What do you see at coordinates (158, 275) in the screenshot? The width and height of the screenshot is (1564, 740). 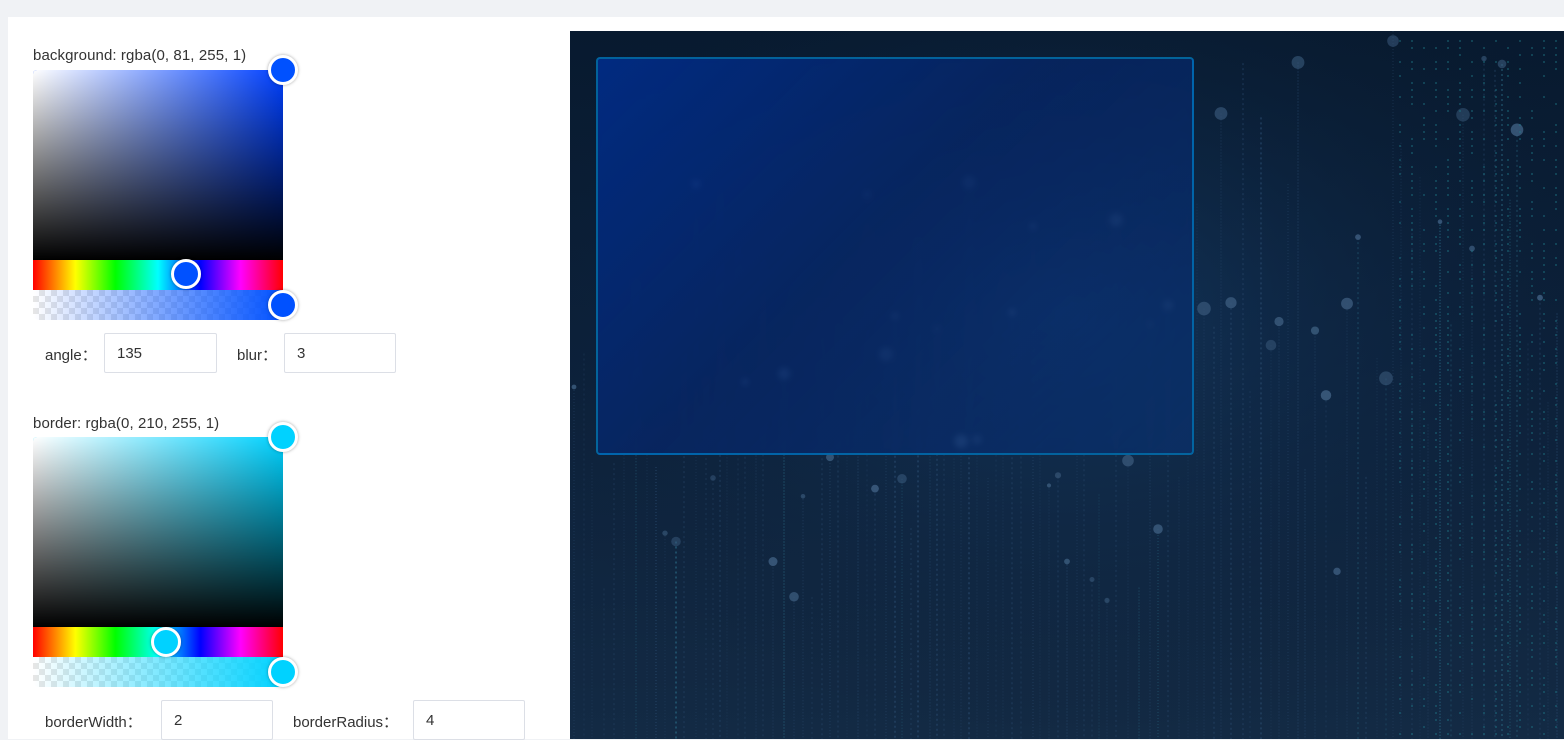 I see `background-hue-slider` at bounding box center [158, 275].